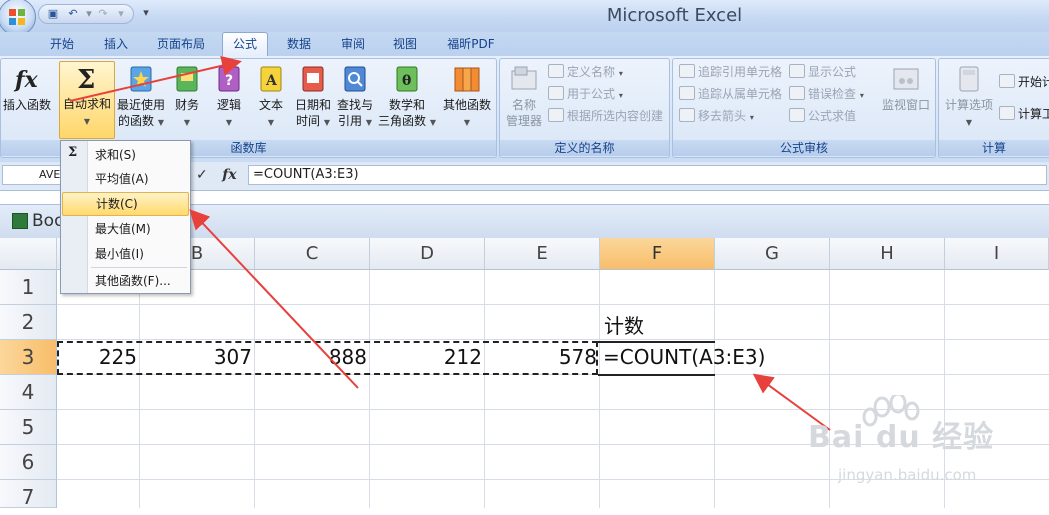 The image size is (1049, 515). What do you see at coordinates (524, 96) in the screenshot?
I see `name-manager-button: 名称 管理器` at bounding box center [524, 96].